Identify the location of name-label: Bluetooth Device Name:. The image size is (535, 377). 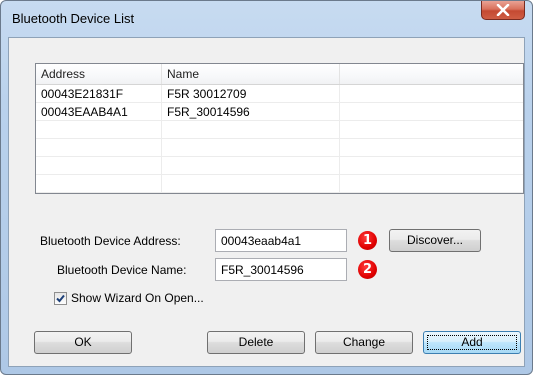
(122, 270).